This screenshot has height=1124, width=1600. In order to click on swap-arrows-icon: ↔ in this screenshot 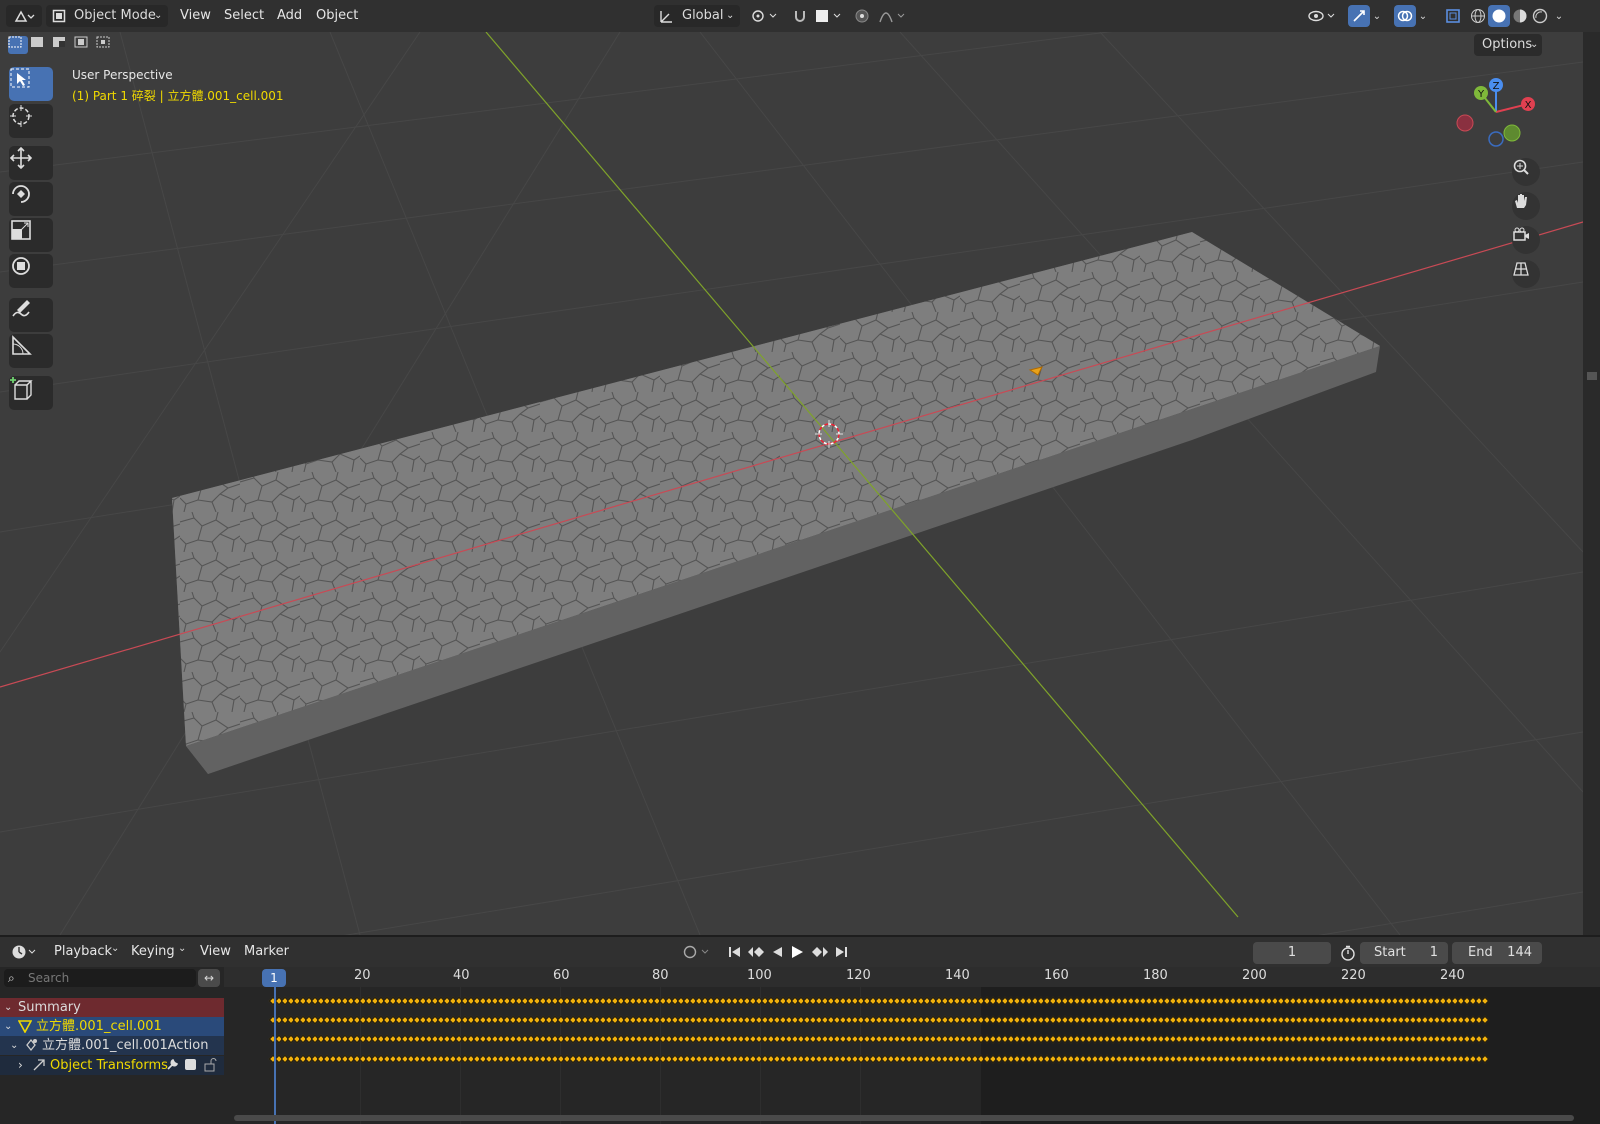, I will do `click(209, 978)`.